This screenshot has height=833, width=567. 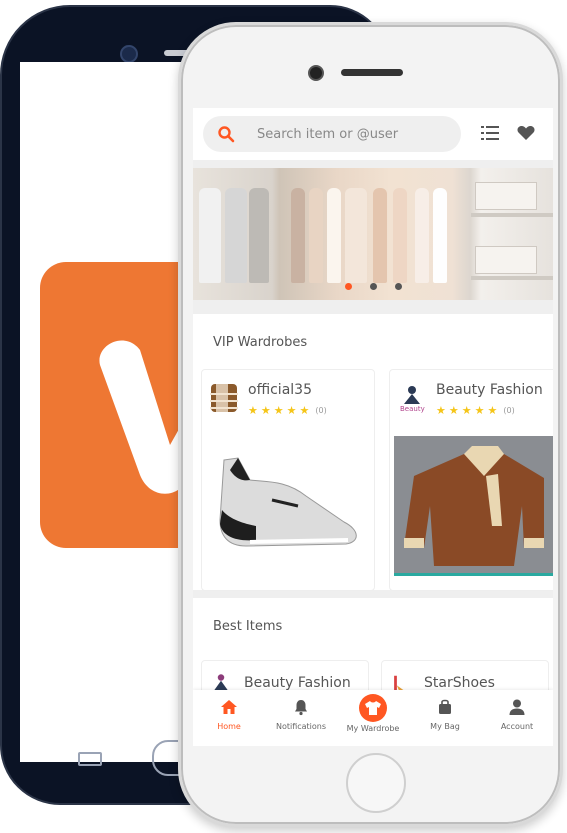 I want to click on wardrobe-name: Beauty Fashion, so click(x=489, y=390).